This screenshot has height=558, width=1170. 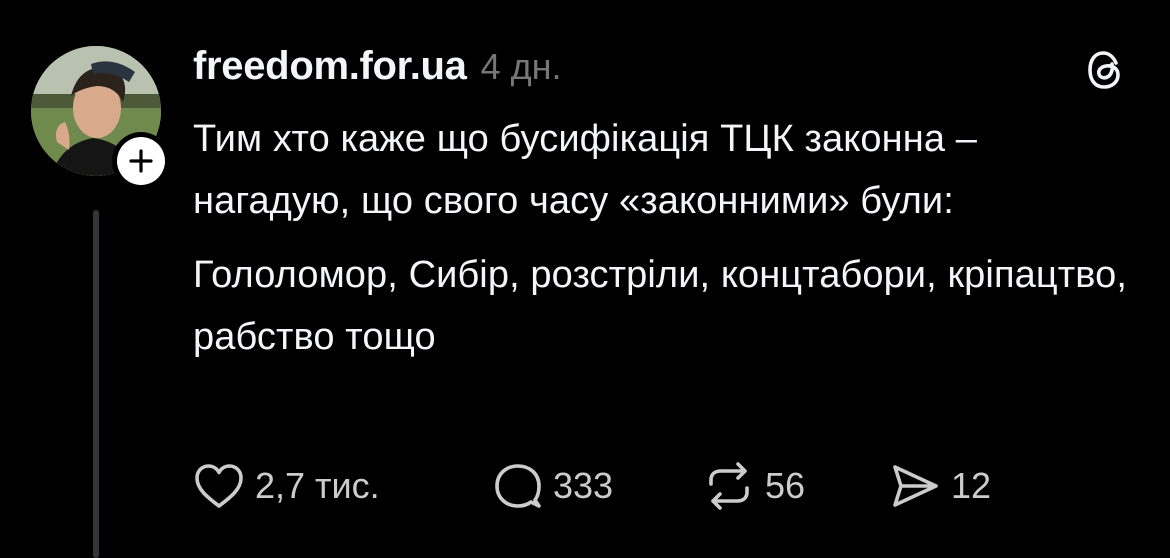 What do you see at coordinates (518, 486) in the screenshot?
I see `comment-icon` at bounding box center [518, 486].